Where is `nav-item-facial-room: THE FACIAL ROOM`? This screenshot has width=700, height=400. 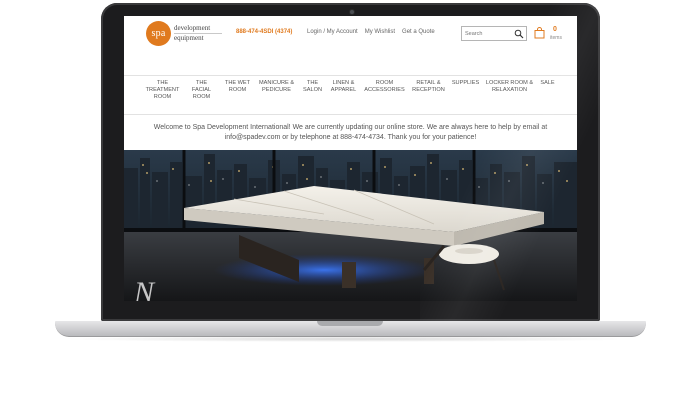 nav-item-facial-room: THE FACIAL ROOM is located at coordinates (202, 90).